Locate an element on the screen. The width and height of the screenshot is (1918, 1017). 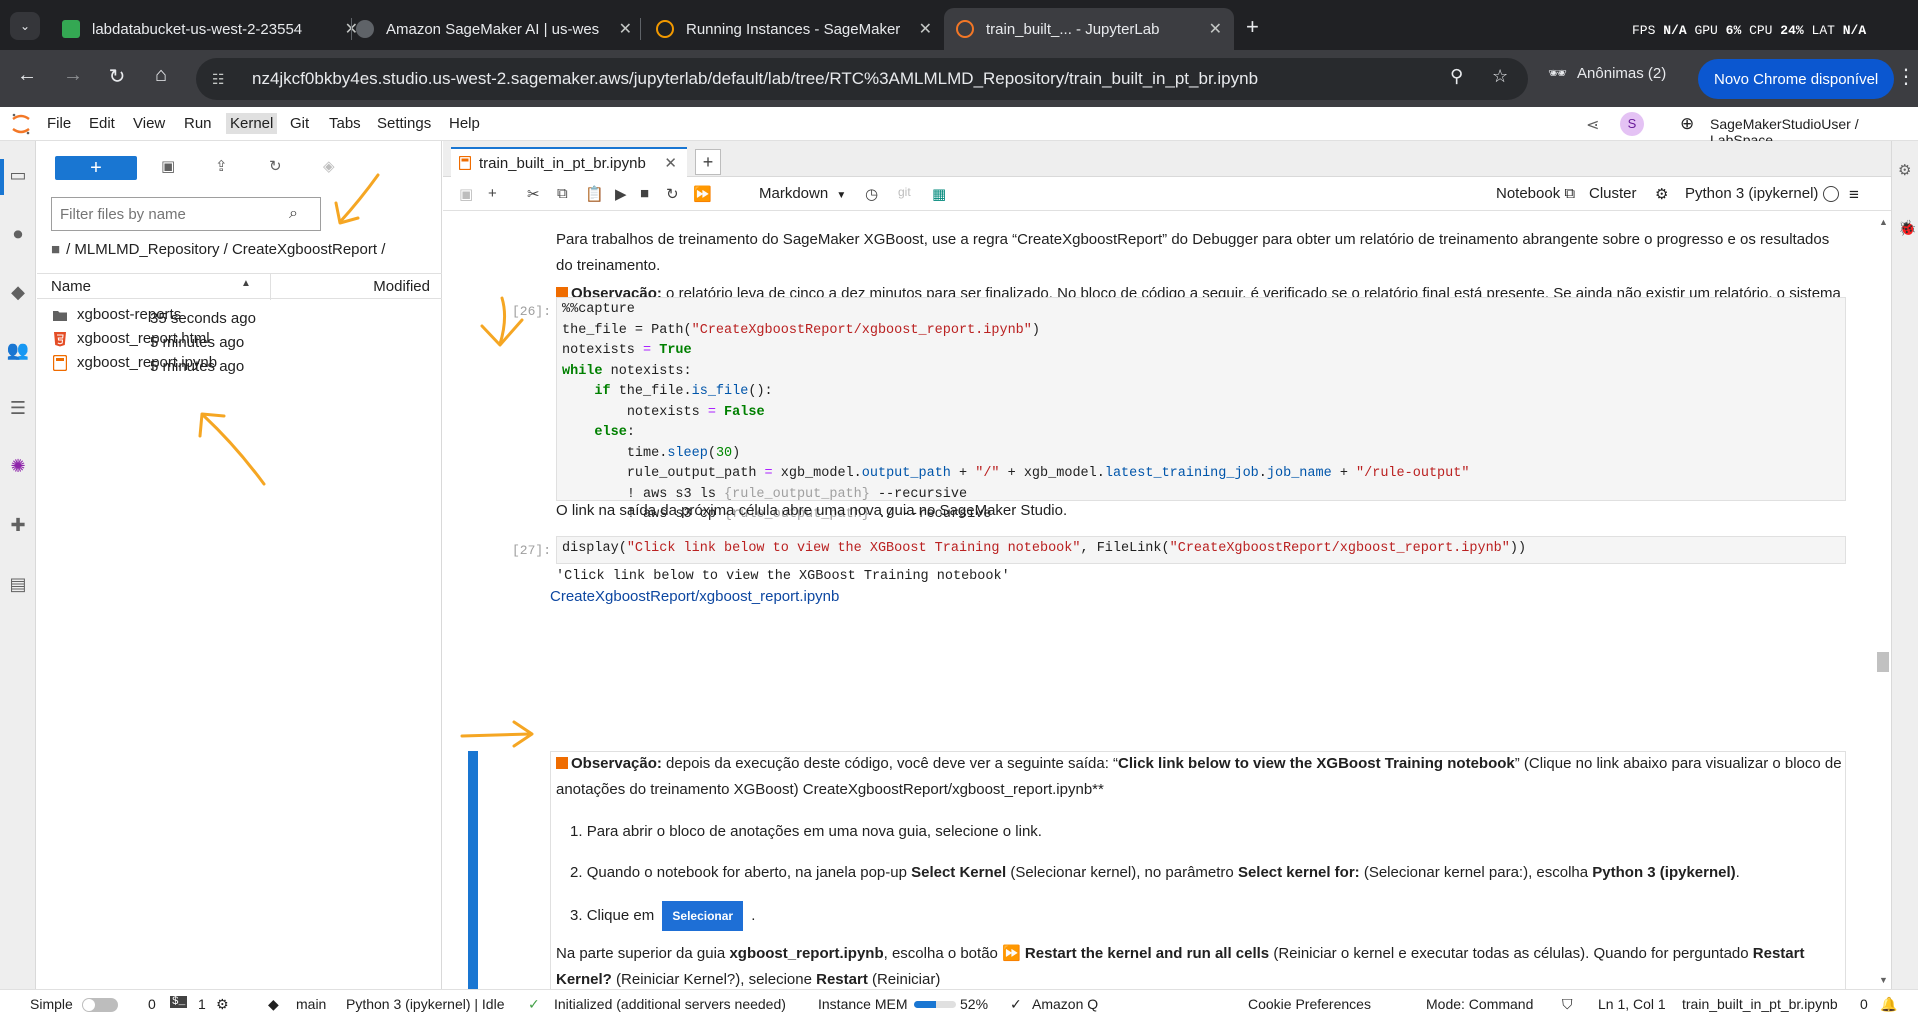
column-divider is located at coordinates (270, 287).